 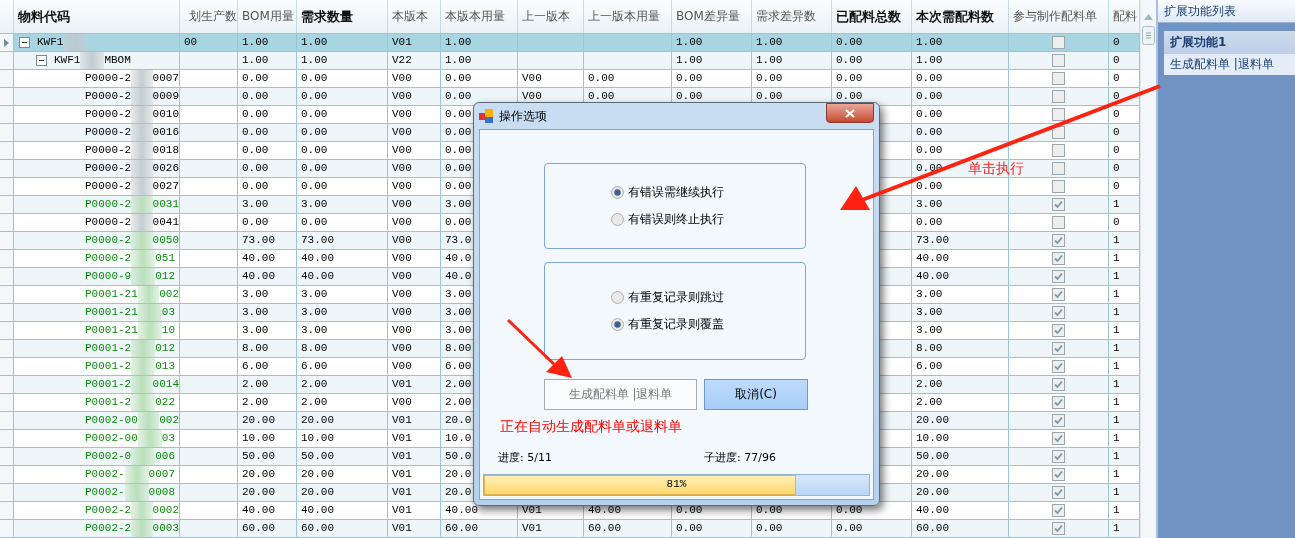 What do you see at coordinates (628, 16) in the screenshot?
I see `column-header: 上一版本用量` at bounding box center [628, 16].